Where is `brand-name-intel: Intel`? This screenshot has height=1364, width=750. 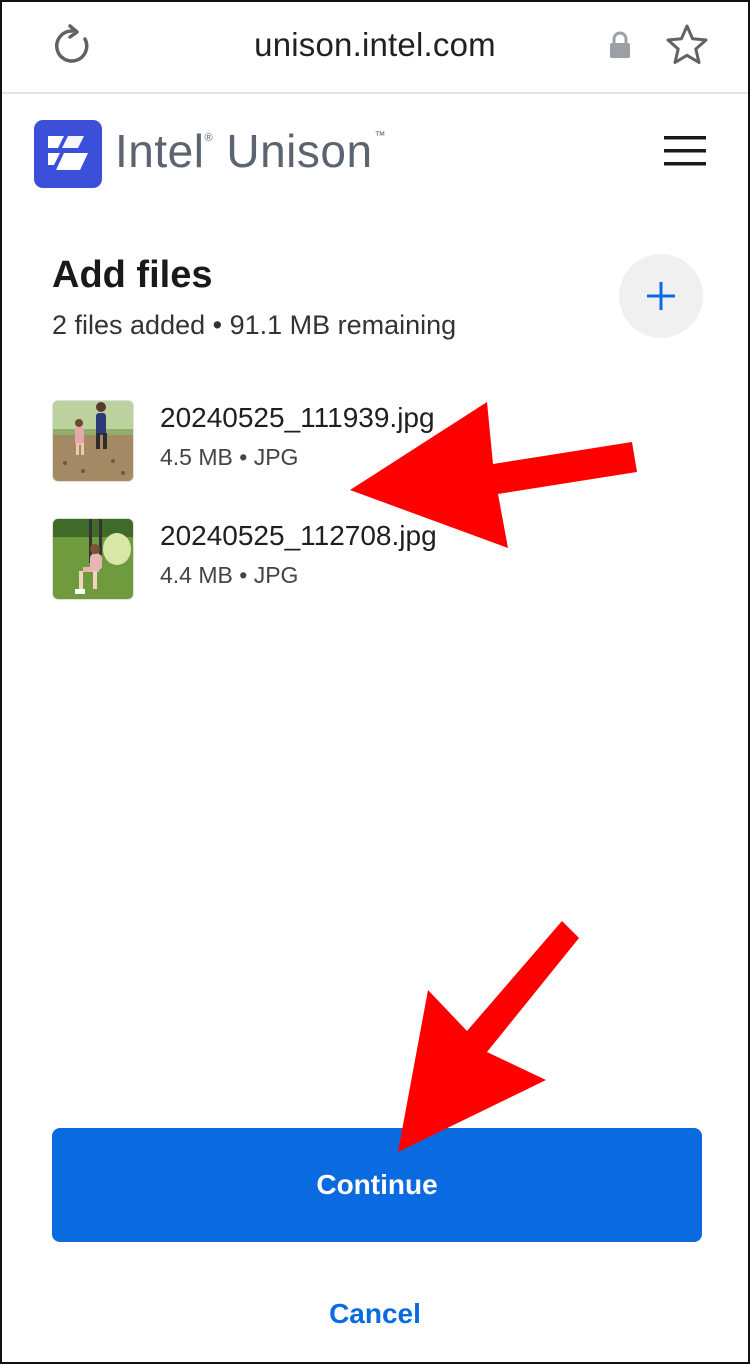
brand-name-intel: Intel is located at coordinates (160, 151).